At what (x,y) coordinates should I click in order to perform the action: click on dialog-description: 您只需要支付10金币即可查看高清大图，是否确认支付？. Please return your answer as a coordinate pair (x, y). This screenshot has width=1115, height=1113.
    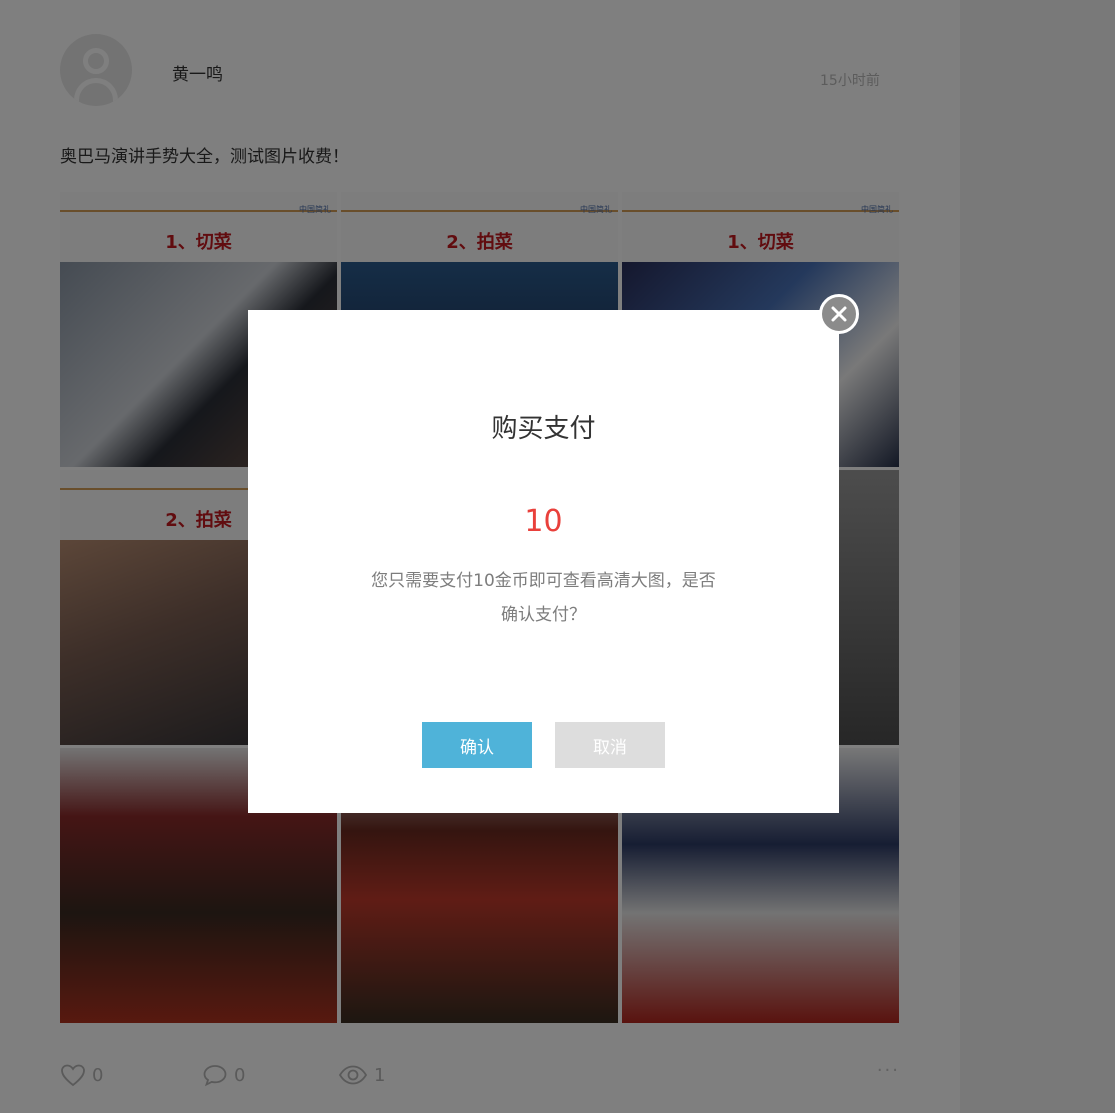
    Looking at the image, I should click on (543, 598).